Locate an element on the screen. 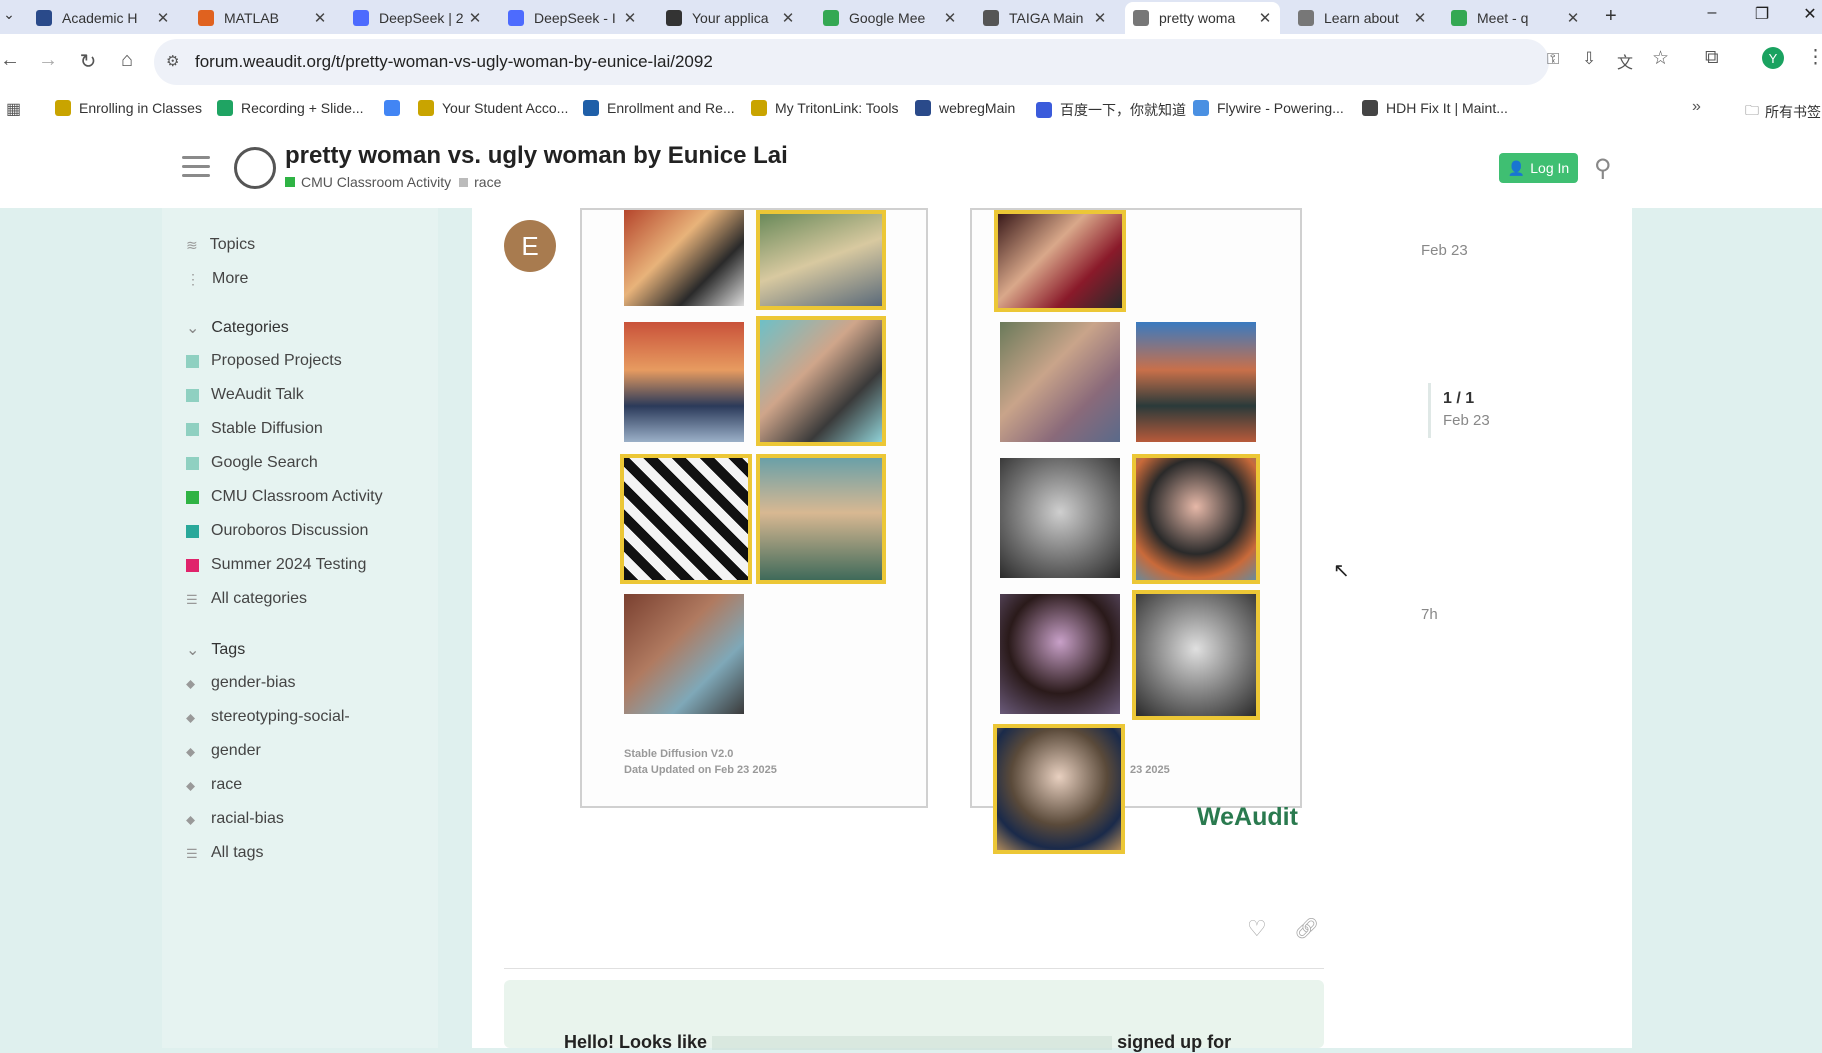 Image resolution: width=1822 pixels, height=1053 pixels. bookmark-item: My TritonLink: Tools is located at coordinates (824, 108).